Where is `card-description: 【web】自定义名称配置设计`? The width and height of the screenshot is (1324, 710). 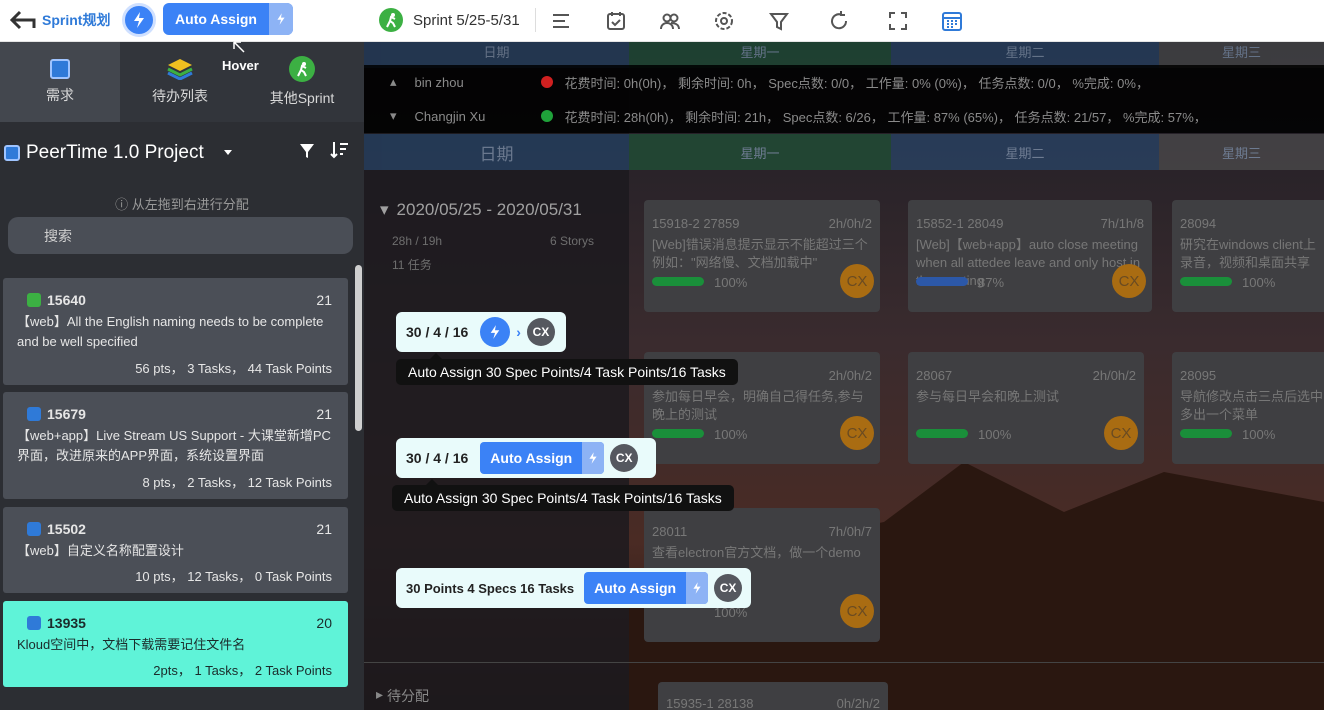
card-description: 【web】自定义名称配置设计 is located at coordinates (100, 550).